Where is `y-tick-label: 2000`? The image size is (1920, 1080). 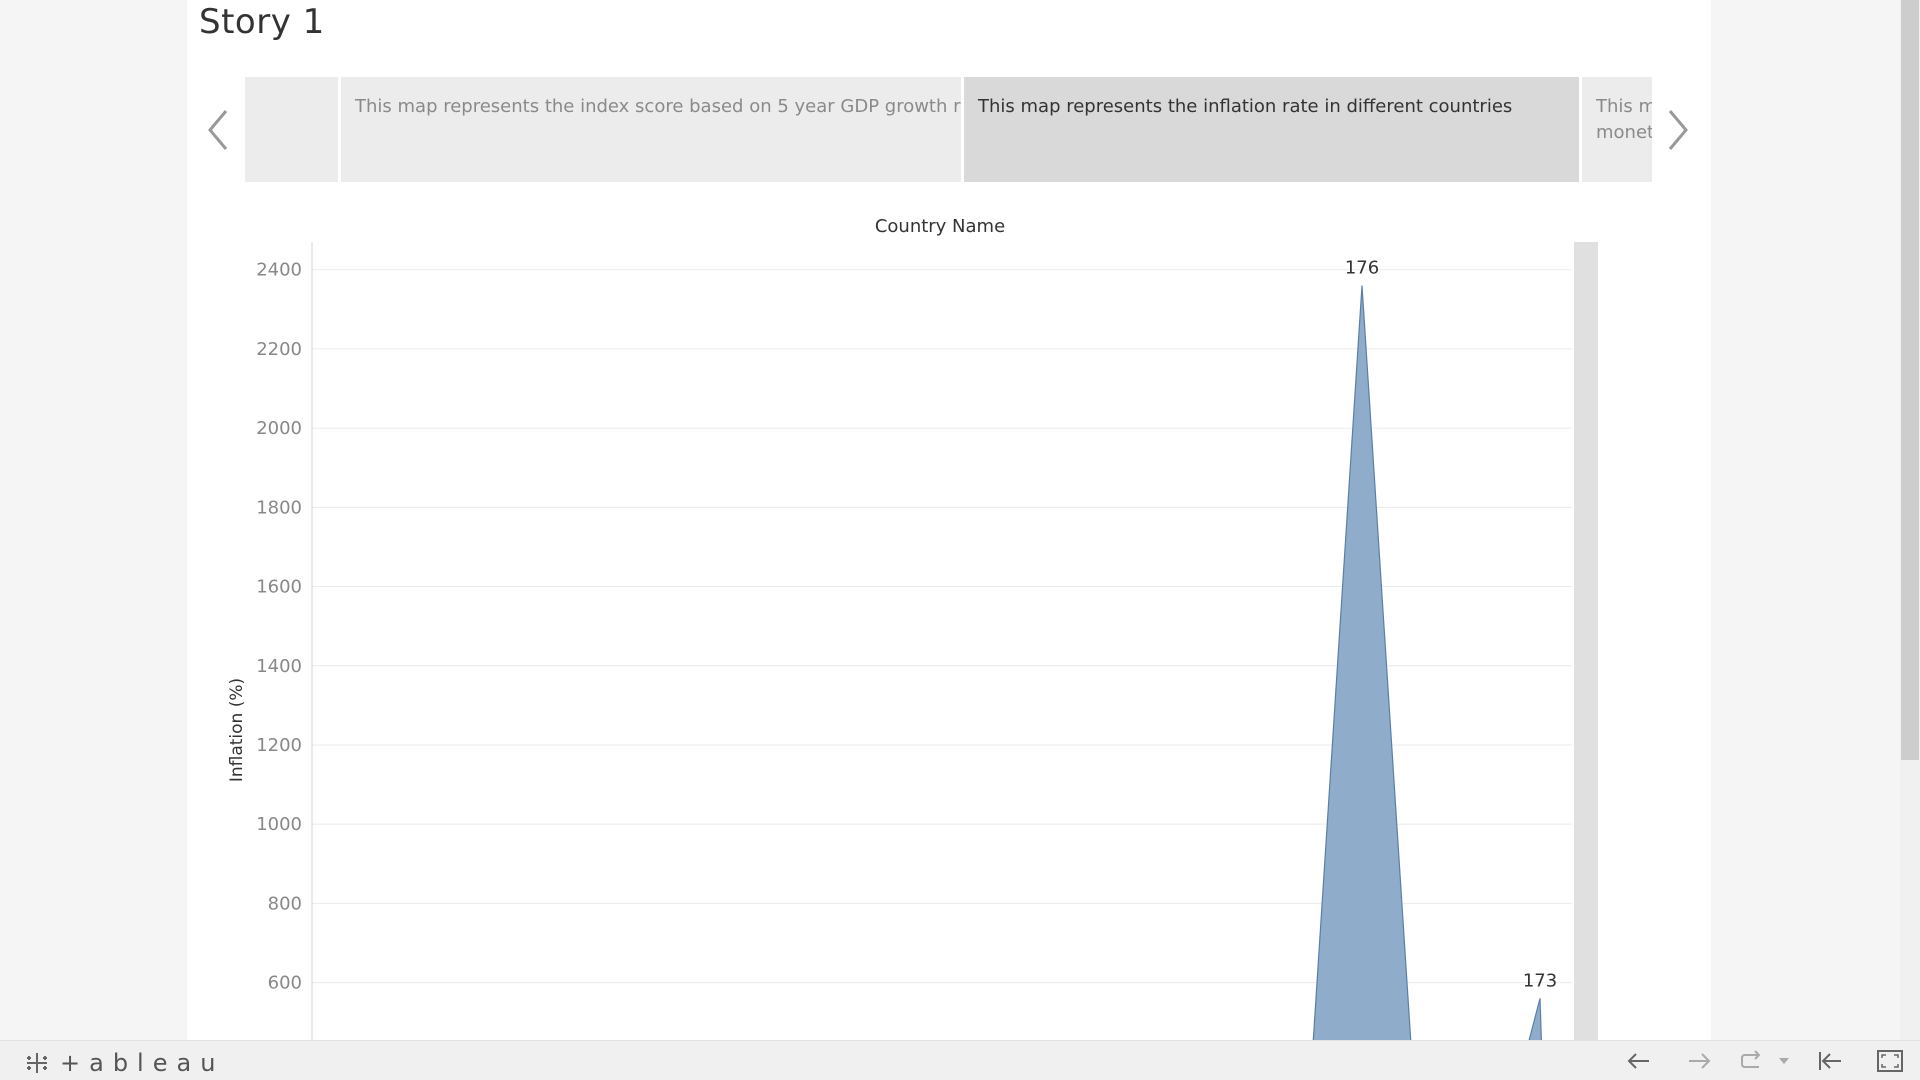 y-tick-label: 2000 is located at coordinates (279, 428).